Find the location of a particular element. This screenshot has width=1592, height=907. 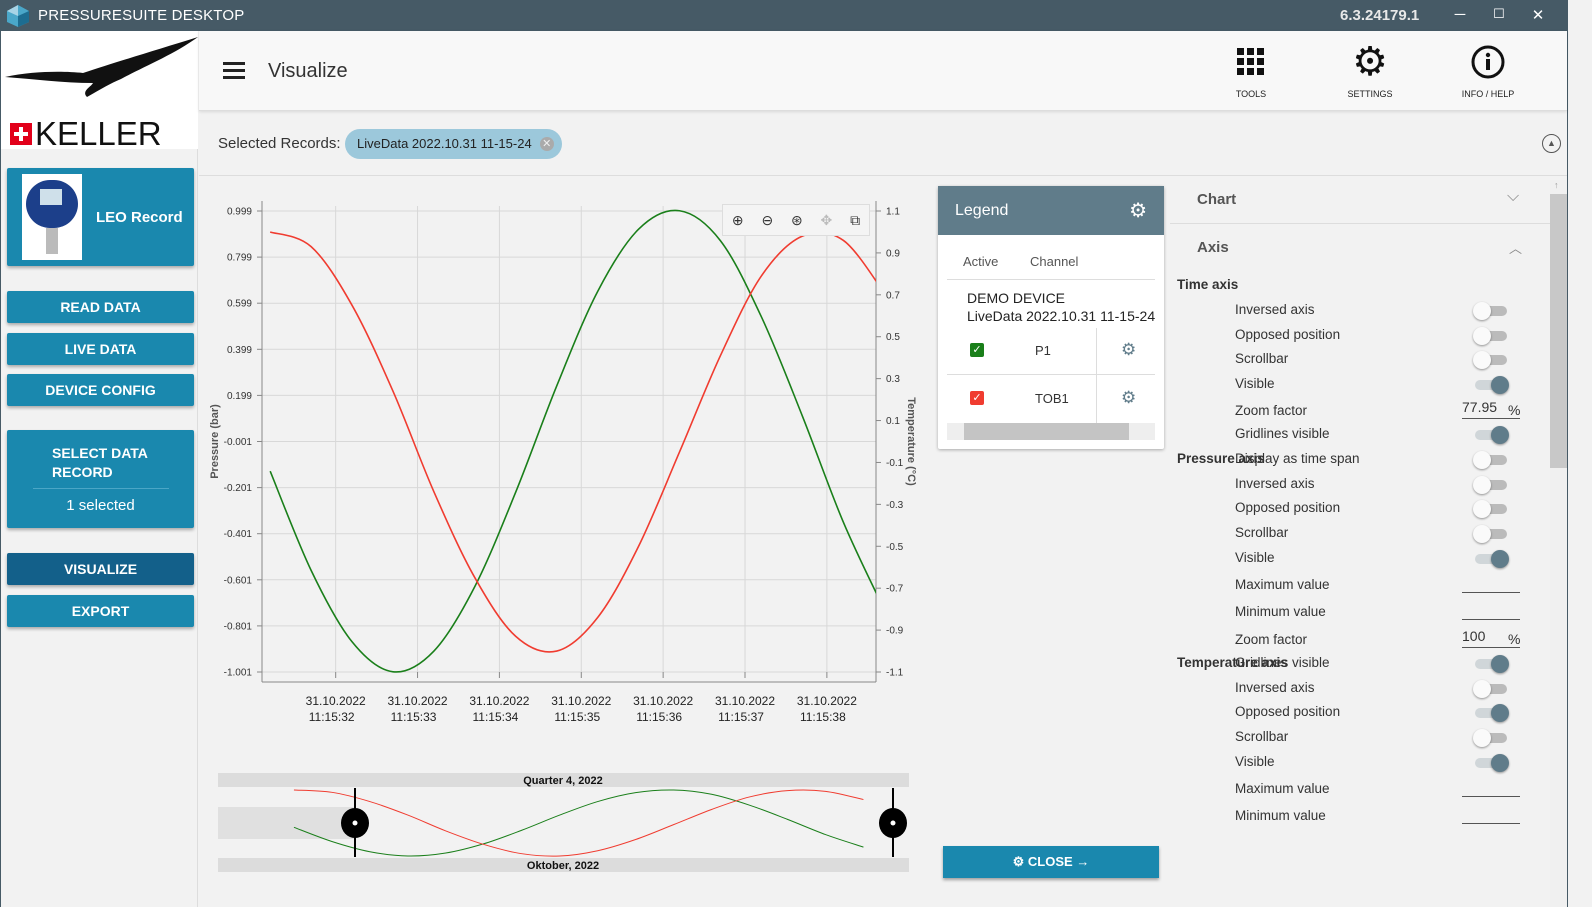

live-data-button: LIVE DATA is located at coordinates (100, 349).